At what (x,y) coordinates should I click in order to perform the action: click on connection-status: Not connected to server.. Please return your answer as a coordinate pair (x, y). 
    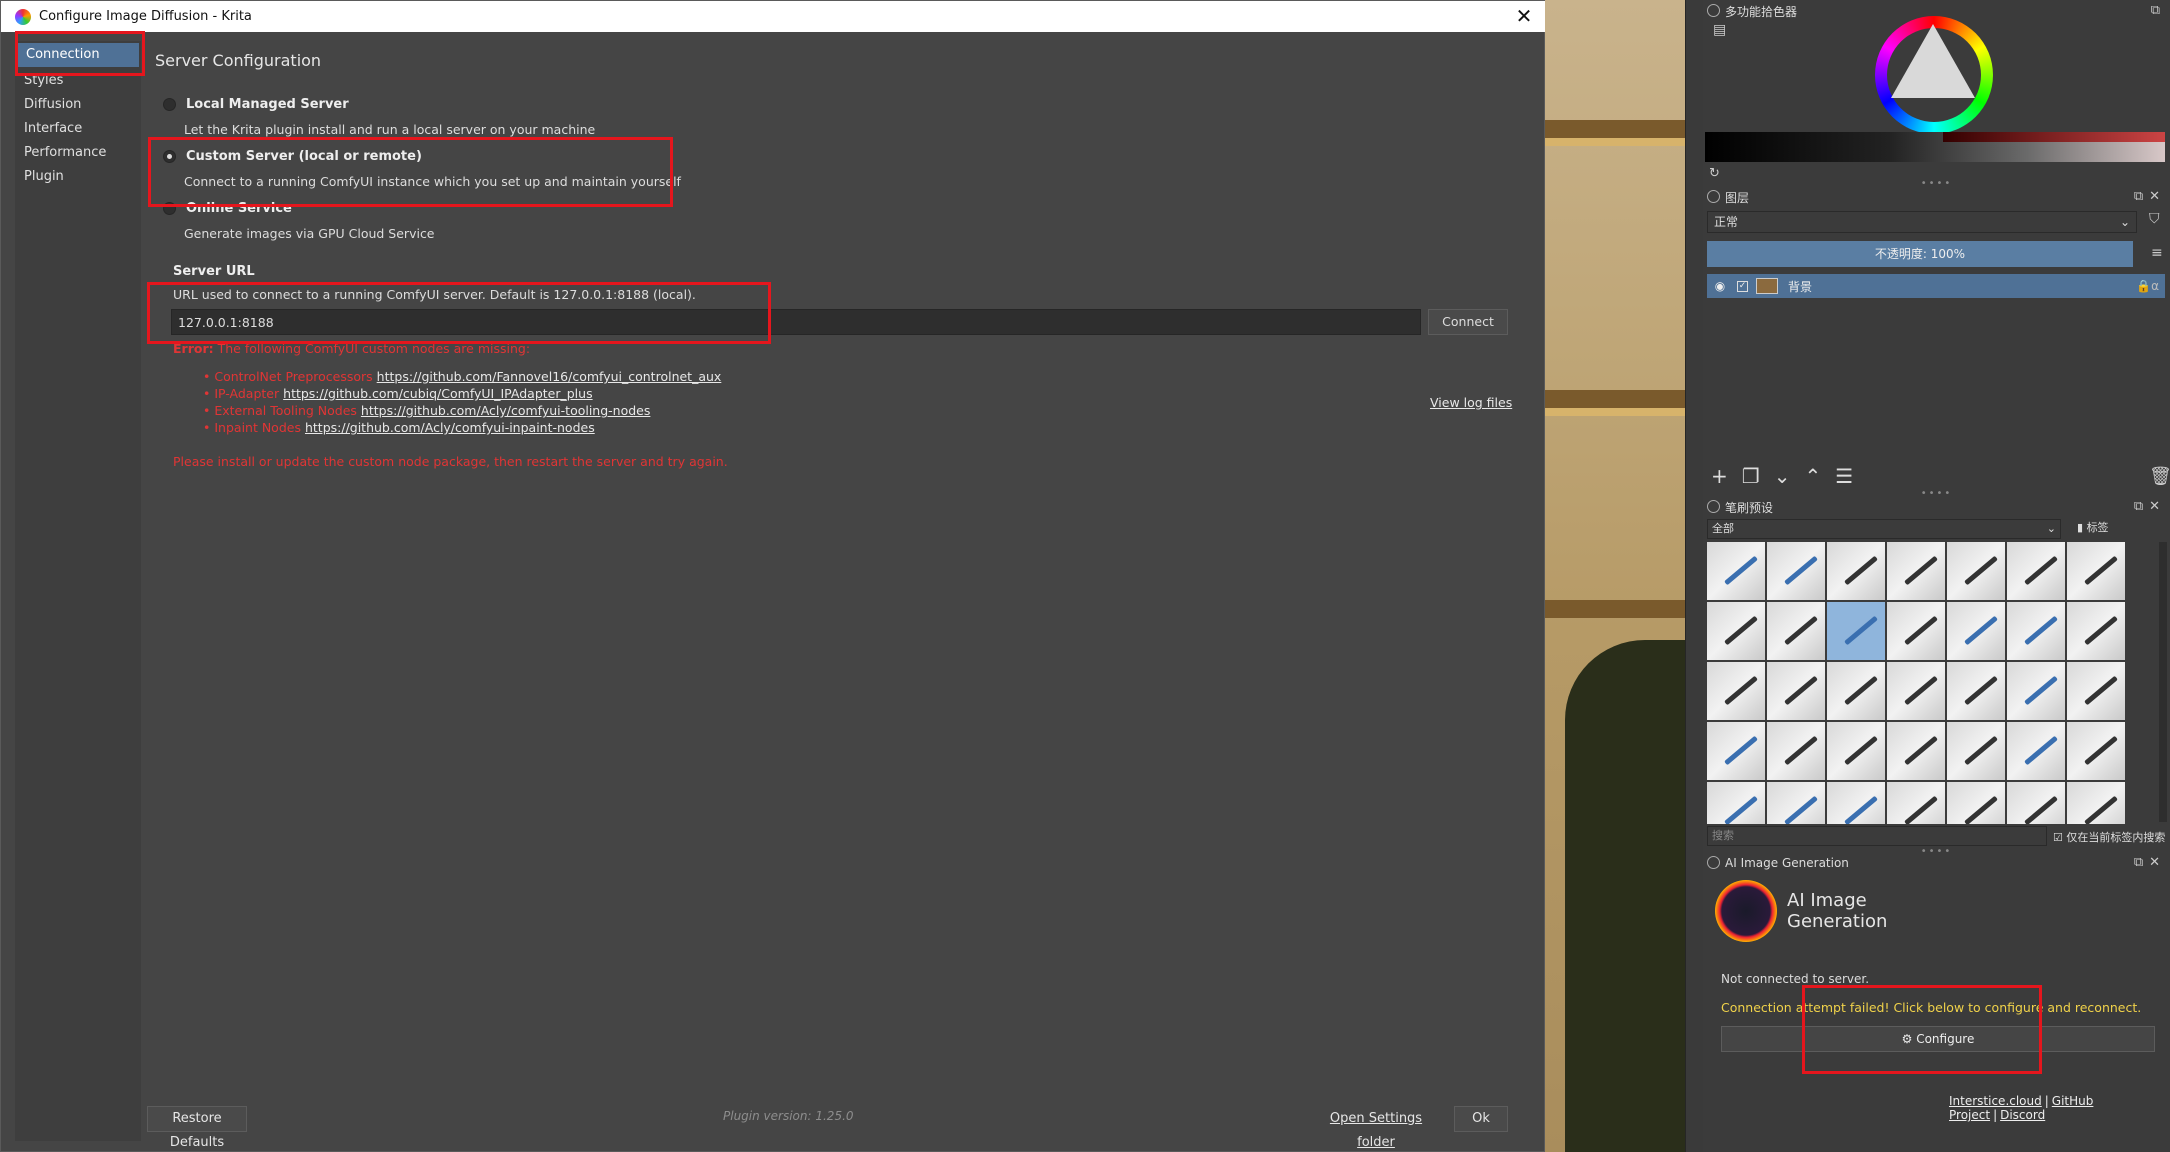
    Looking at the image, I should click on (1795, 979).